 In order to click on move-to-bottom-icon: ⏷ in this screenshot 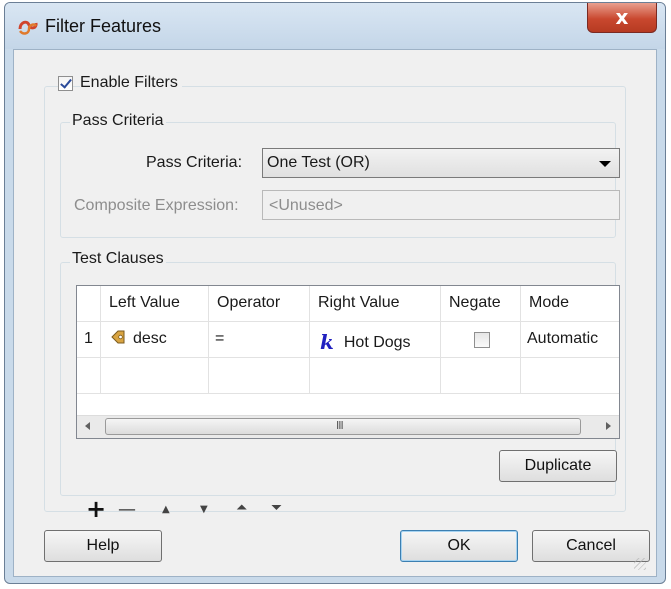, I will do `click(276, 508)`.